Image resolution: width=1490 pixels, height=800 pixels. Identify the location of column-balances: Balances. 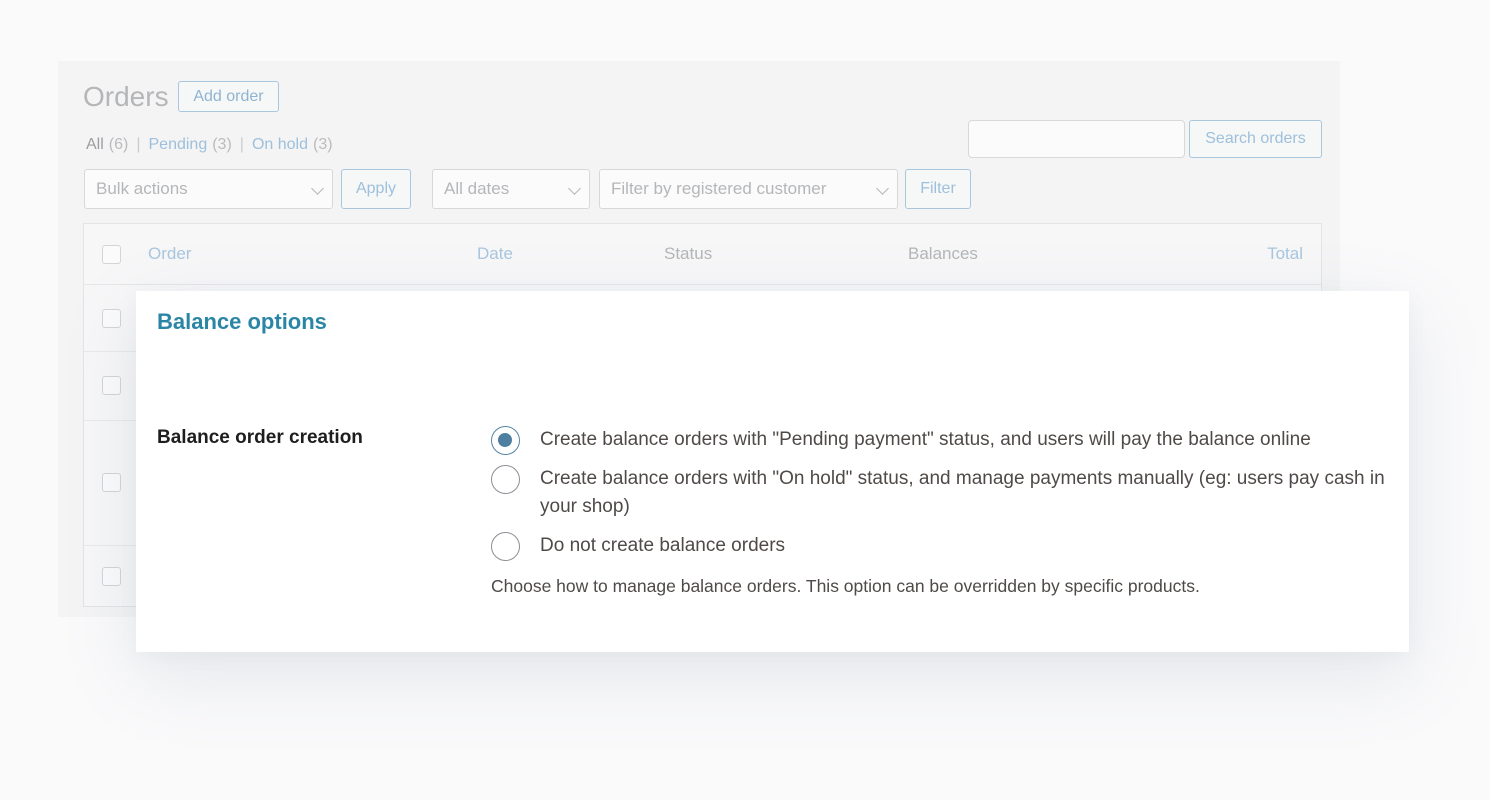
(943, 253).